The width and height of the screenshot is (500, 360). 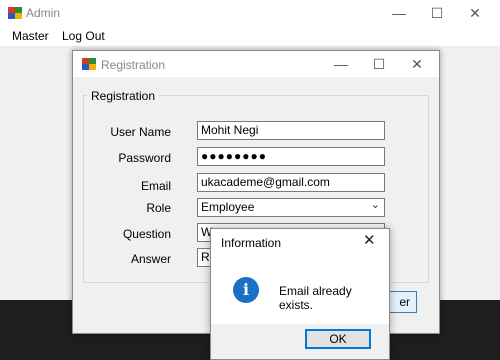 What do you see at coordinates (291, 207) in the screenshot?
I see `role-select: Employee ⌄` at bounding box center [291, 207].